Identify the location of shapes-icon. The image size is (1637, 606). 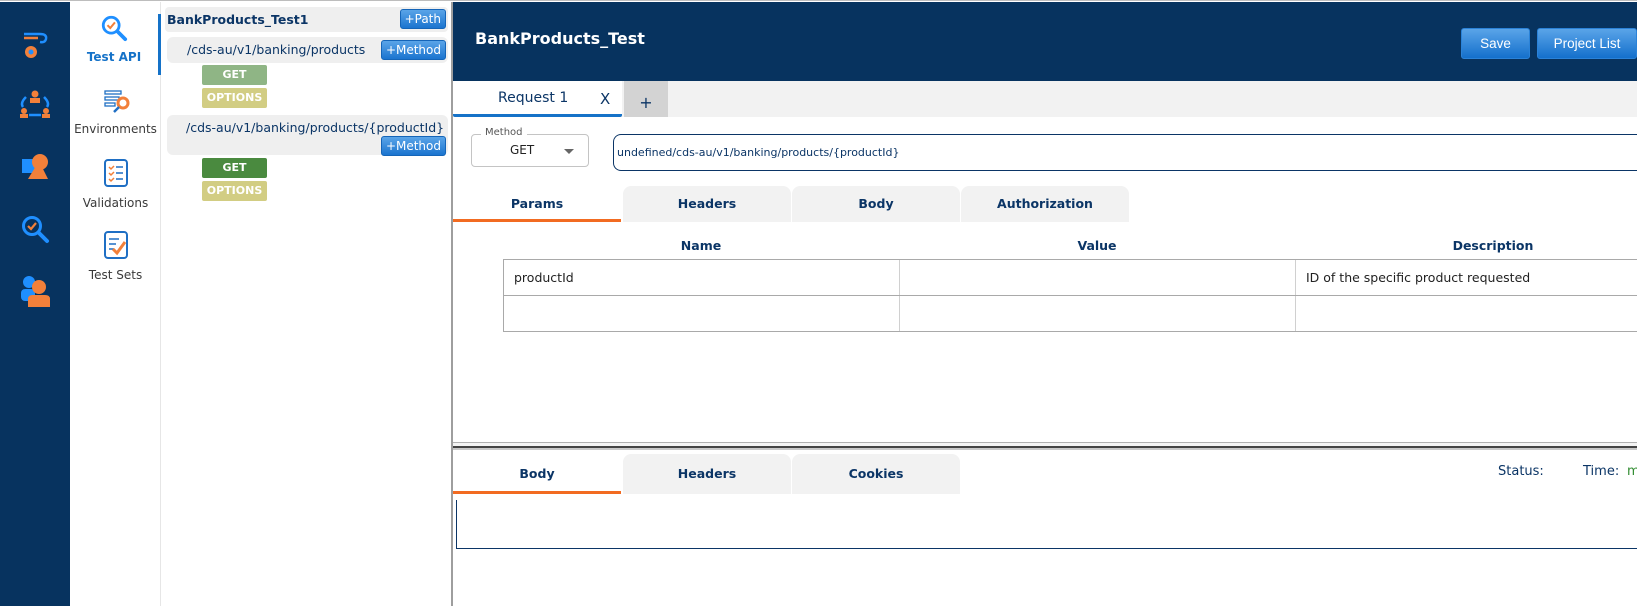
(35, 167).